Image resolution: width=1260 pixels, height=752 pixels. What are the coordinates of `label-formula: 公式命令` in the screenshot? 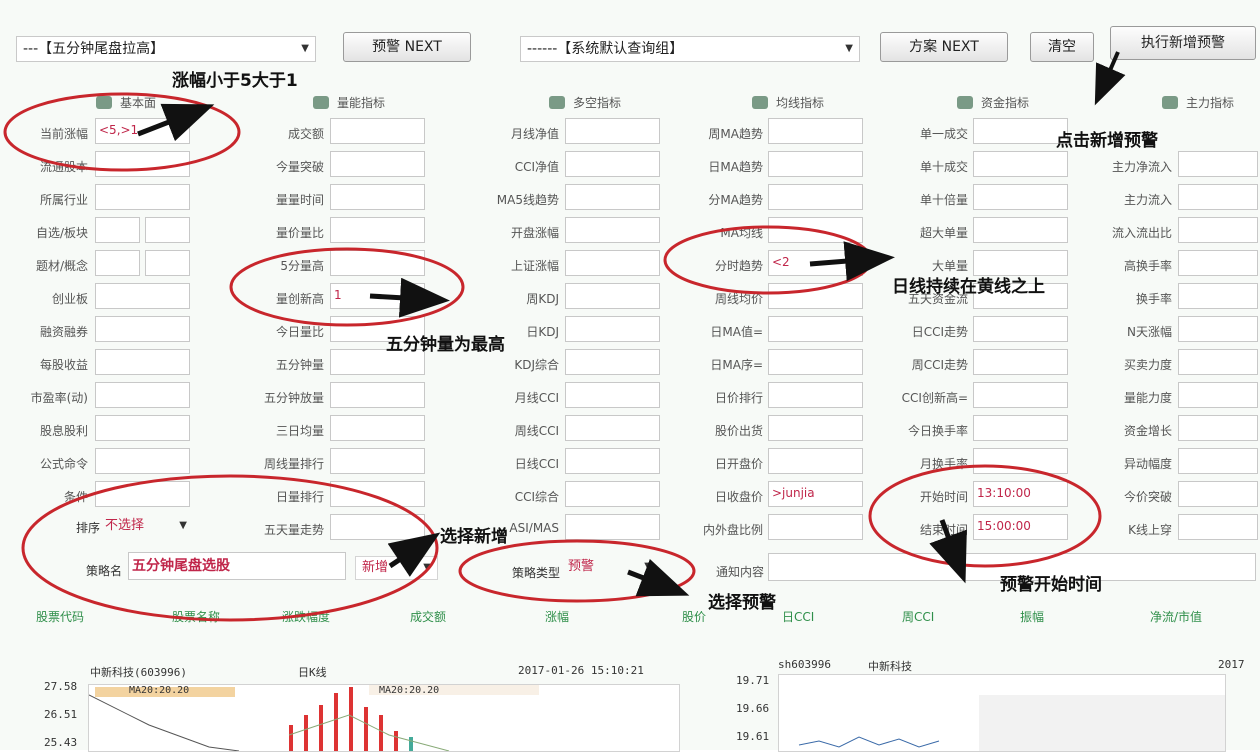 It's located at (63, 464).